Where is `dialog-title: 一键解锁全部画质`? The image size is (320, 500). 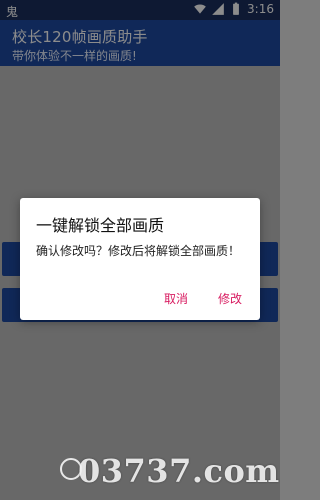
dialog-title: 一键解锁全部画质 is located at coordinates (100, 225).